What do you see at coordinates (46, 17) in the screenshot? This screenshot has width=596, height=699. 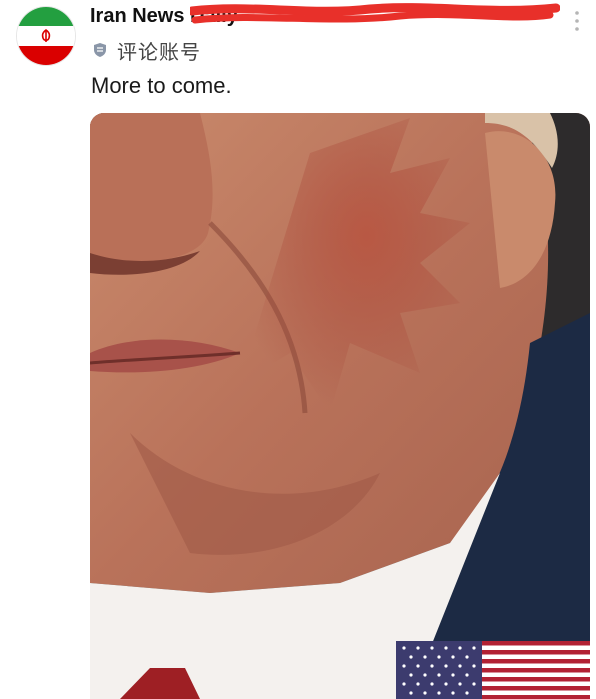 I see `avatar-green-stripe` at bounding box center [46, 17].